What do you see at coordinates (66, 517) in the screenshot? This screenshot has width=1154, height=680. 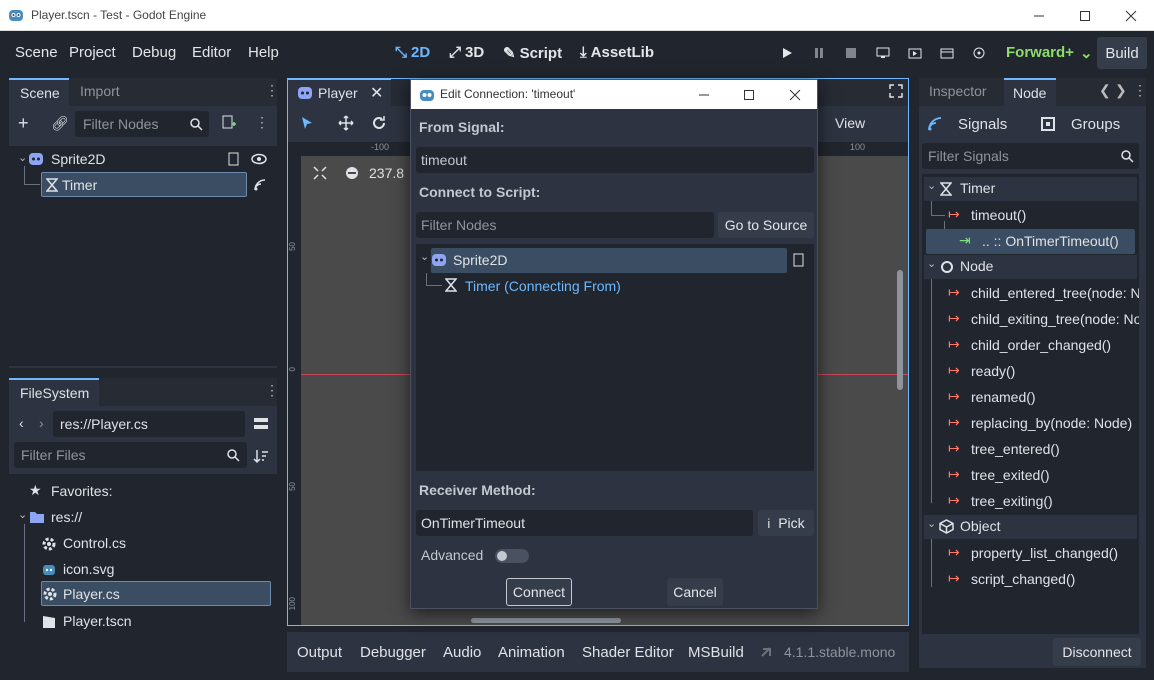 I see `res-root-folder: res://` at bounding box center [66, 517].